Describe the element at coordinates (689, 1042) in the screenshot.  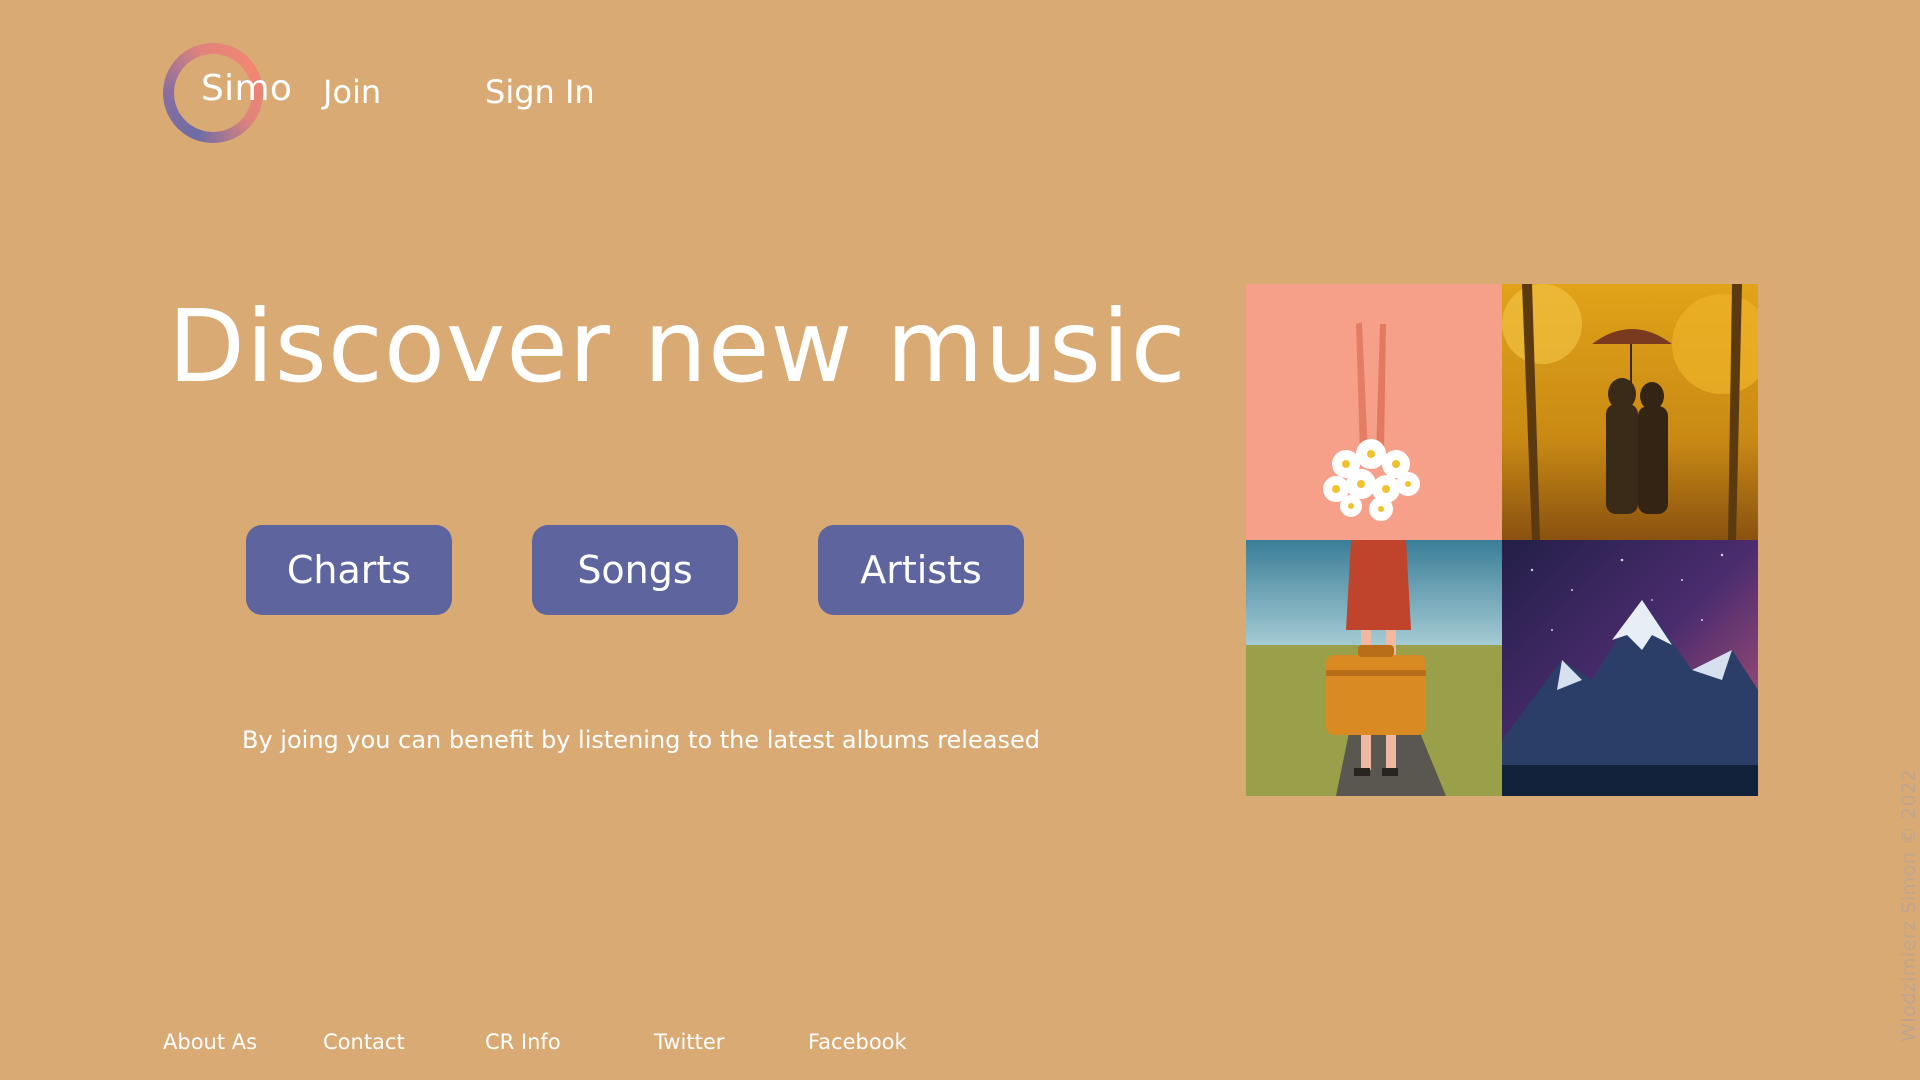
I see `twitter-link: Twitter` at that location.